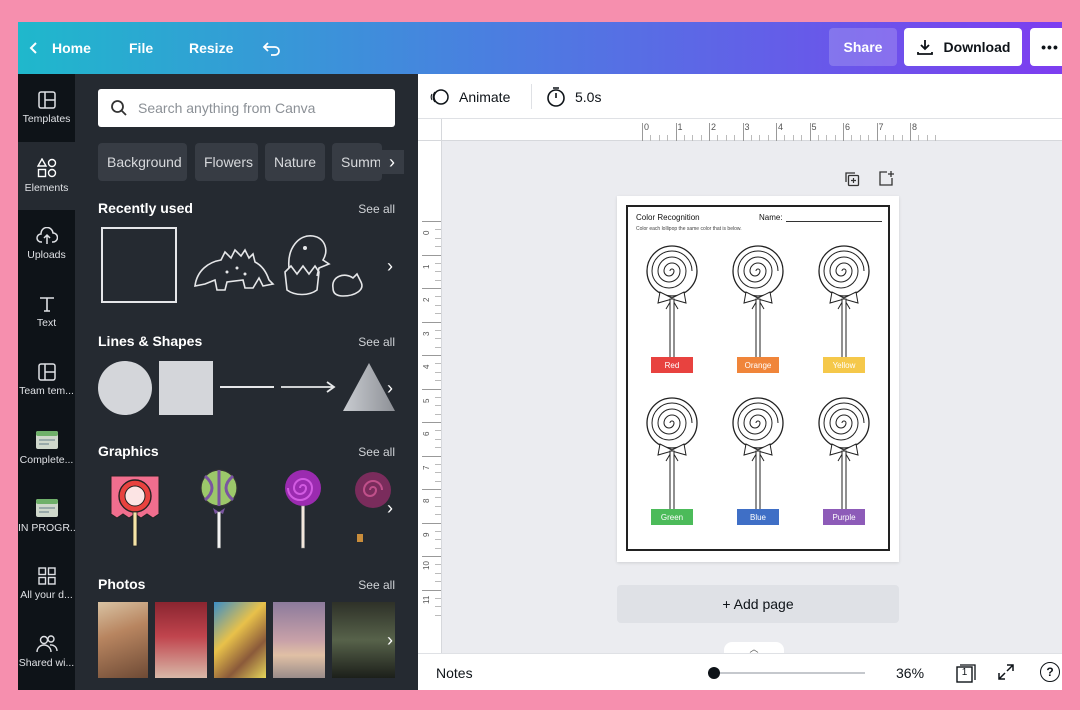 Image resolution: width=1080 pixels, height=710 pixels. I want to click on add-page-button: + Add page, so click(758, 604).